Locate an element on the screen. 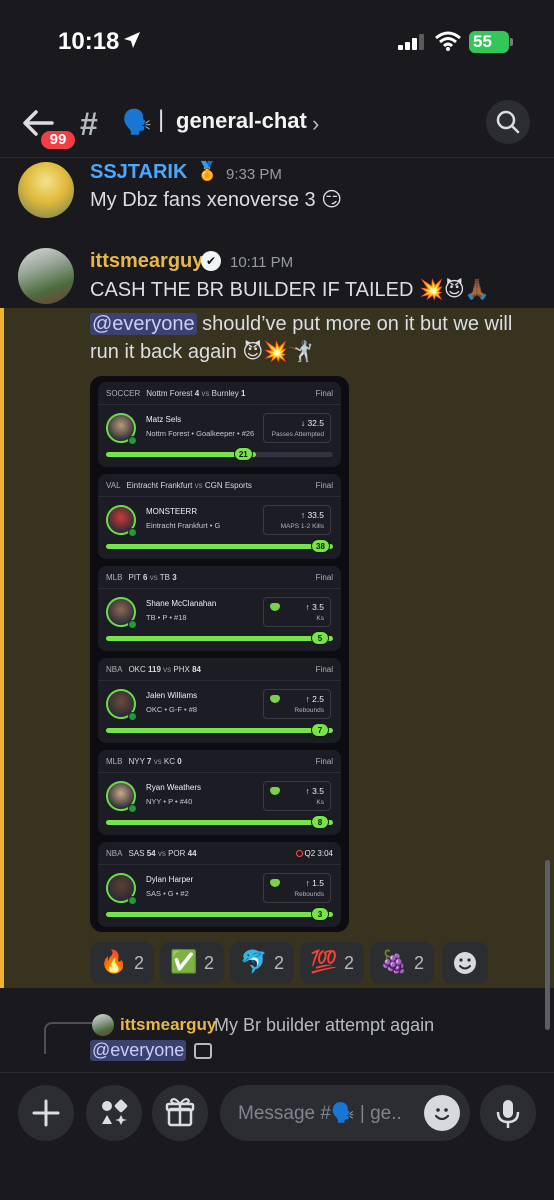 Image resolution: width=554 pixels, height=1200 pixels. message-author: ittsmearguy is located at coordinates (146, 261).